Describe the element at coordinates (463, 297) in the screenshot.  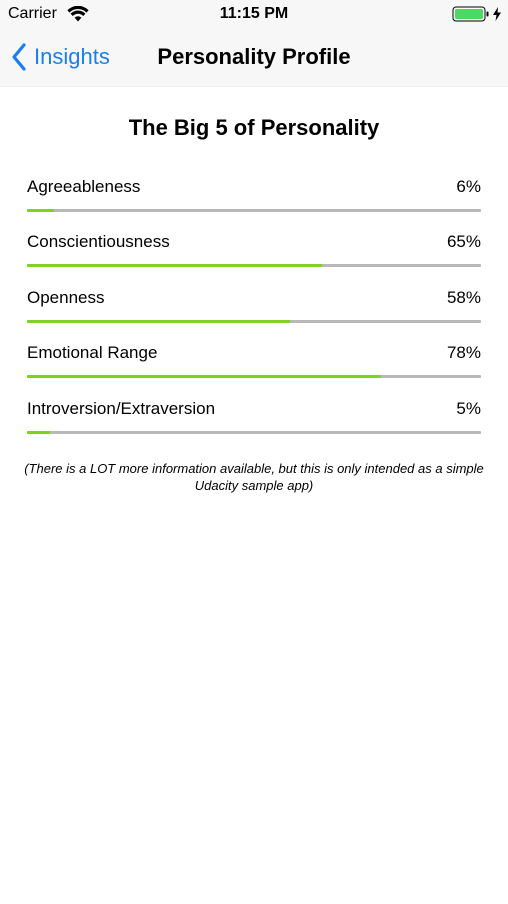
I see `trait-value: 58%` at that location.